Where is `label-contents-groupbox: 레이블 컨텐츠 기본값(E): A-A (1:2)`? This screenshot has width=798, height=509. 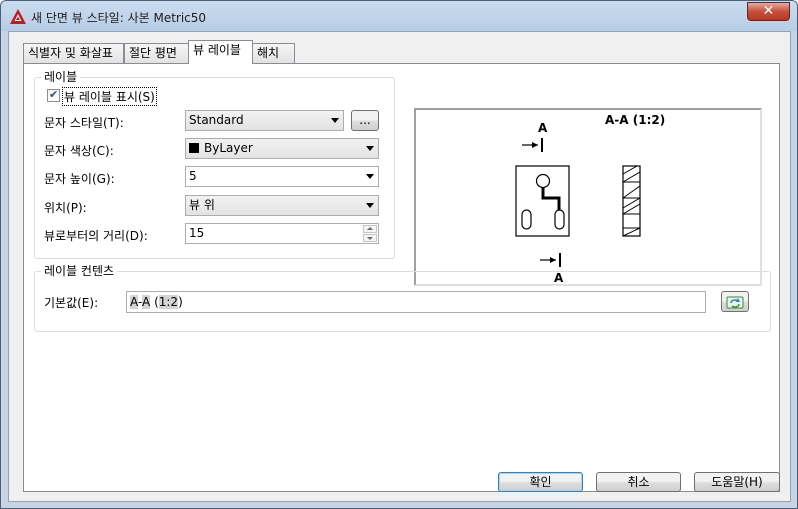 label-contents-groupbox: 레이블 컨텐츠 기본값(E): A-A (1:2) is located at coordinates (402, 298).